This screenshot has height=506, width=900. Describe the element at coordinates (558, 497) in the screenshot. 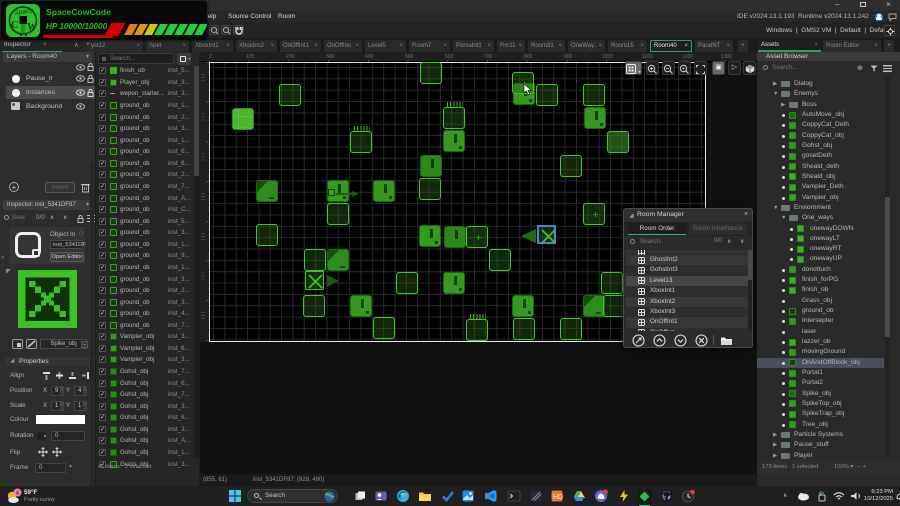

I see `svg-text: HD` at that location.